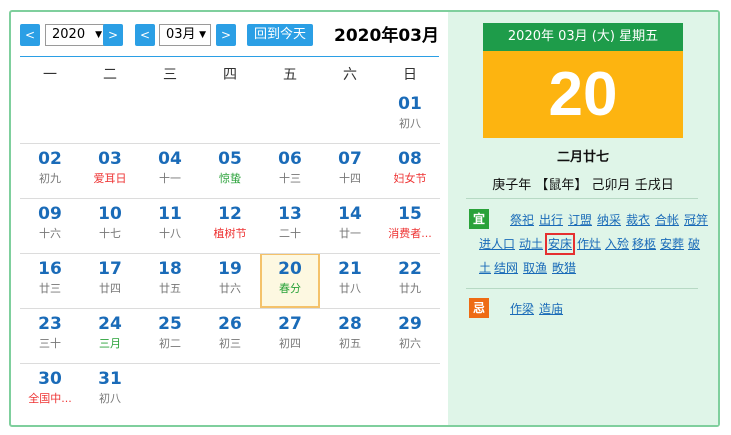 The height and width of the screenshot is (435, 731). Describe the element at coordinates (290, 288) in the screenshot. I see `lunar-label: 春分` at that location.